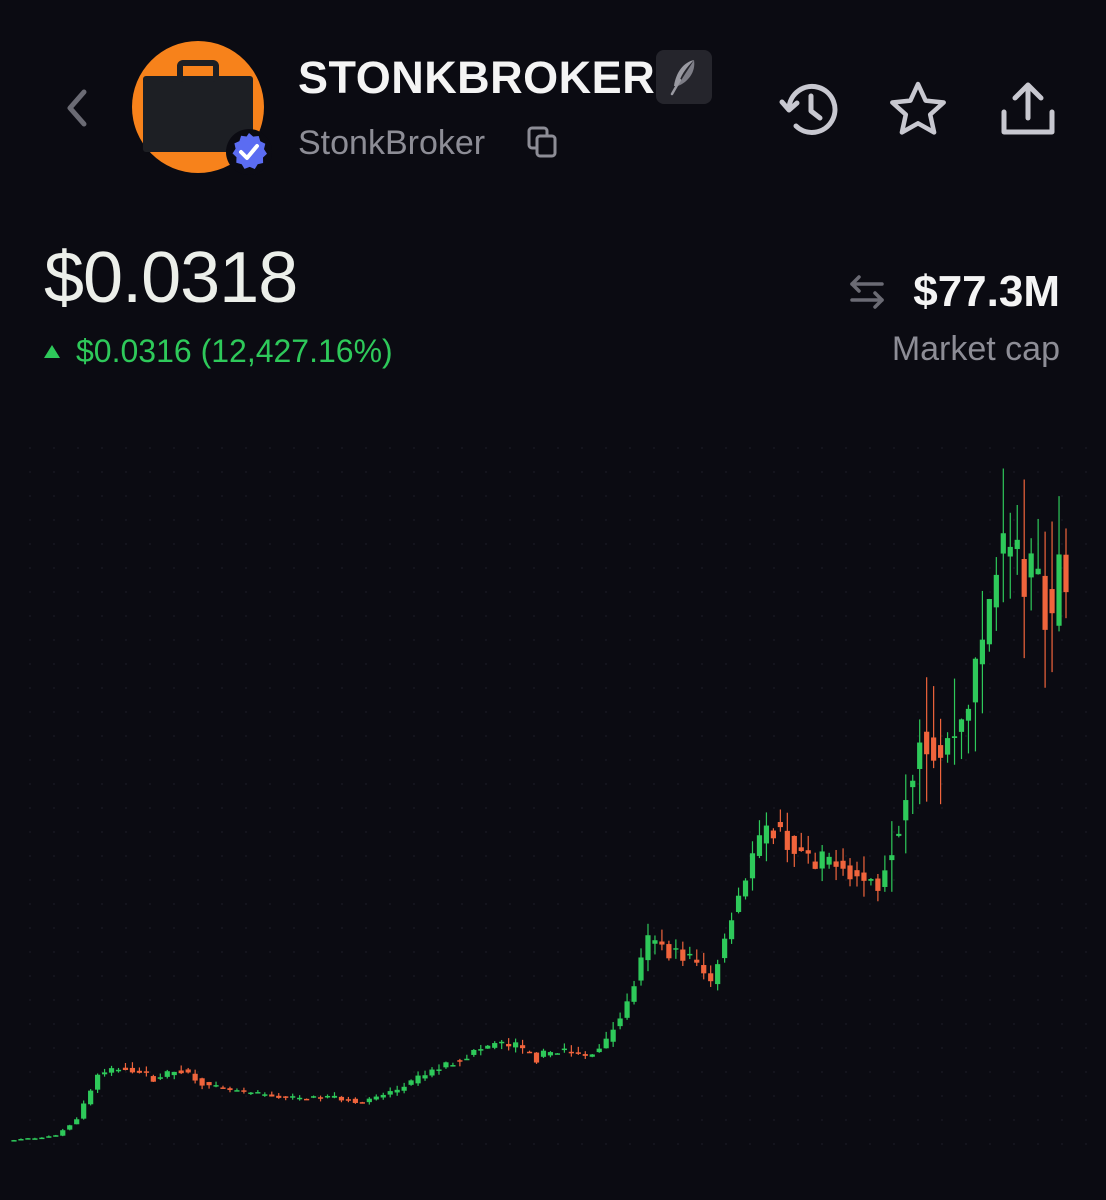  What do you see at coordinates (543, 143) in the screenshot?
I see `copy-icon` at bounding box center [543, 143].